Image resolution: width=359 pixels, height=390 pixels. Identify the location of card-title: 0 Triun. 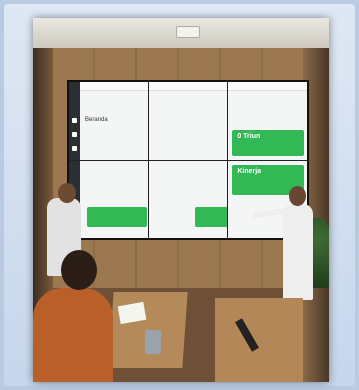
(249, 136).